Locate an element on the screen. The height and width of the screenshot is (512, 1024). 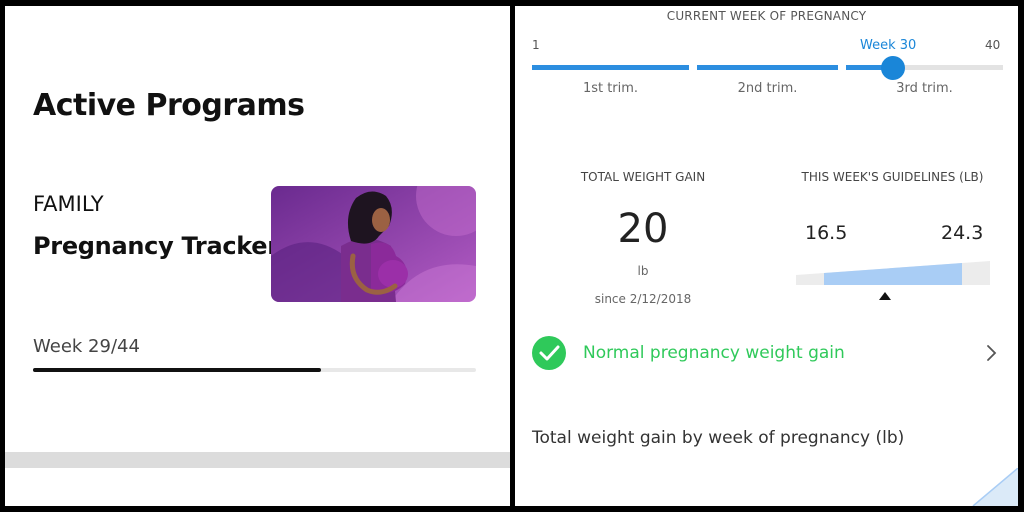
weight-gain-header: TOTAL WEIGHT GAIN is located at coordinates (643, 177).